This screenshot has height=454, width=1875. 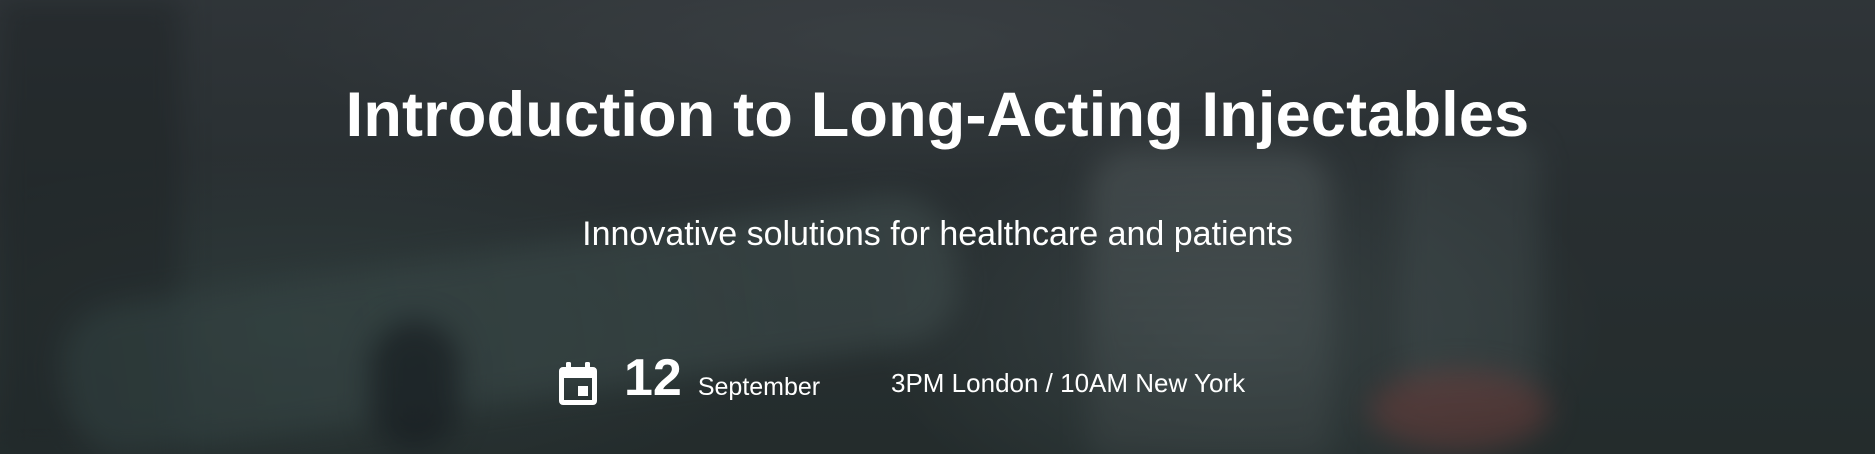 What do you see at coordinates (689, 382) in the screenshot?
I see `event-date: 12 September` at bounding box center [689, 382].